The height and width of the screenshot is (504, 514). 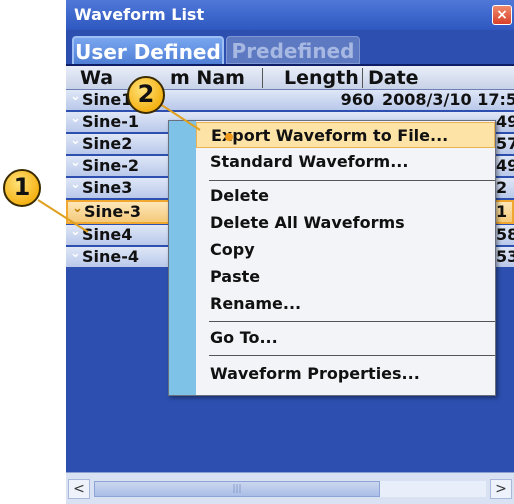 I want to click on row-length: 960, so click(x=357, y=99).